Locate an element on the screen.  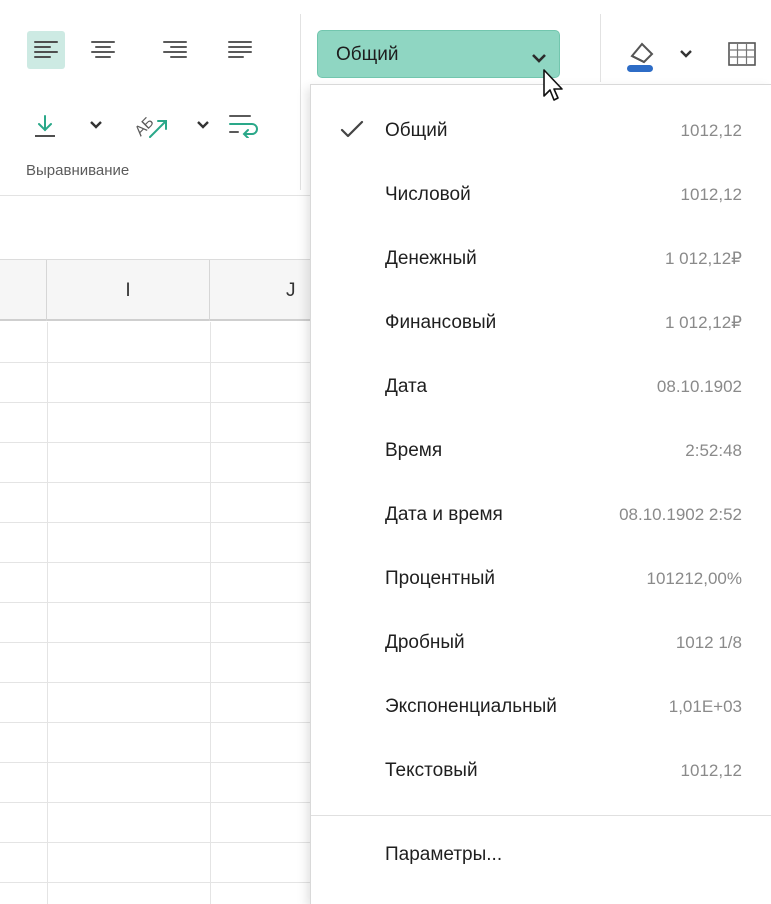
align-bottom-icon is located at coordinates (45, 126).